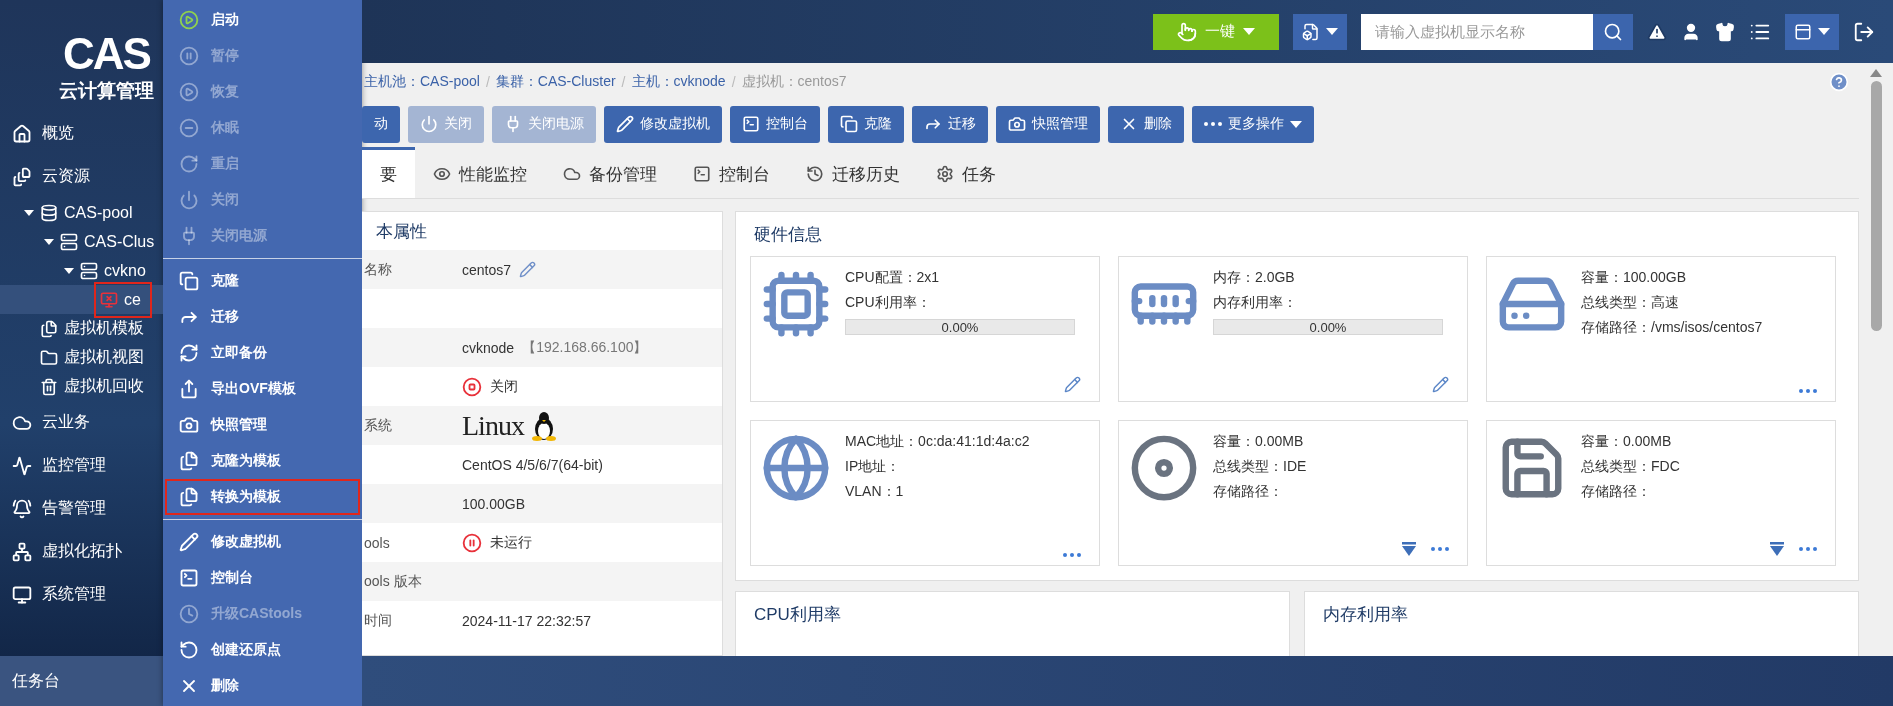 The width and height of the screenshot is (1893, 706). What do you see at coordinates (555, 82) in the screenshot?
I see `breadcrumb-link: 集群：CAS-Cluster` at bounding box center [555, 82].